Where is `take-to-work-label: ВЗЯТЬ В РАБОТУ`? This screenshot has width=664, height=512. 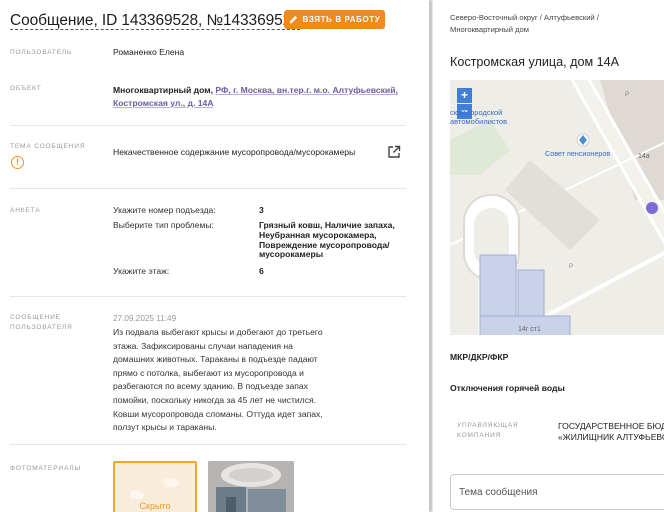 take-to-work-label: ВЗЯТЬ В РАБОТУ is located at coordinates (341, 19).